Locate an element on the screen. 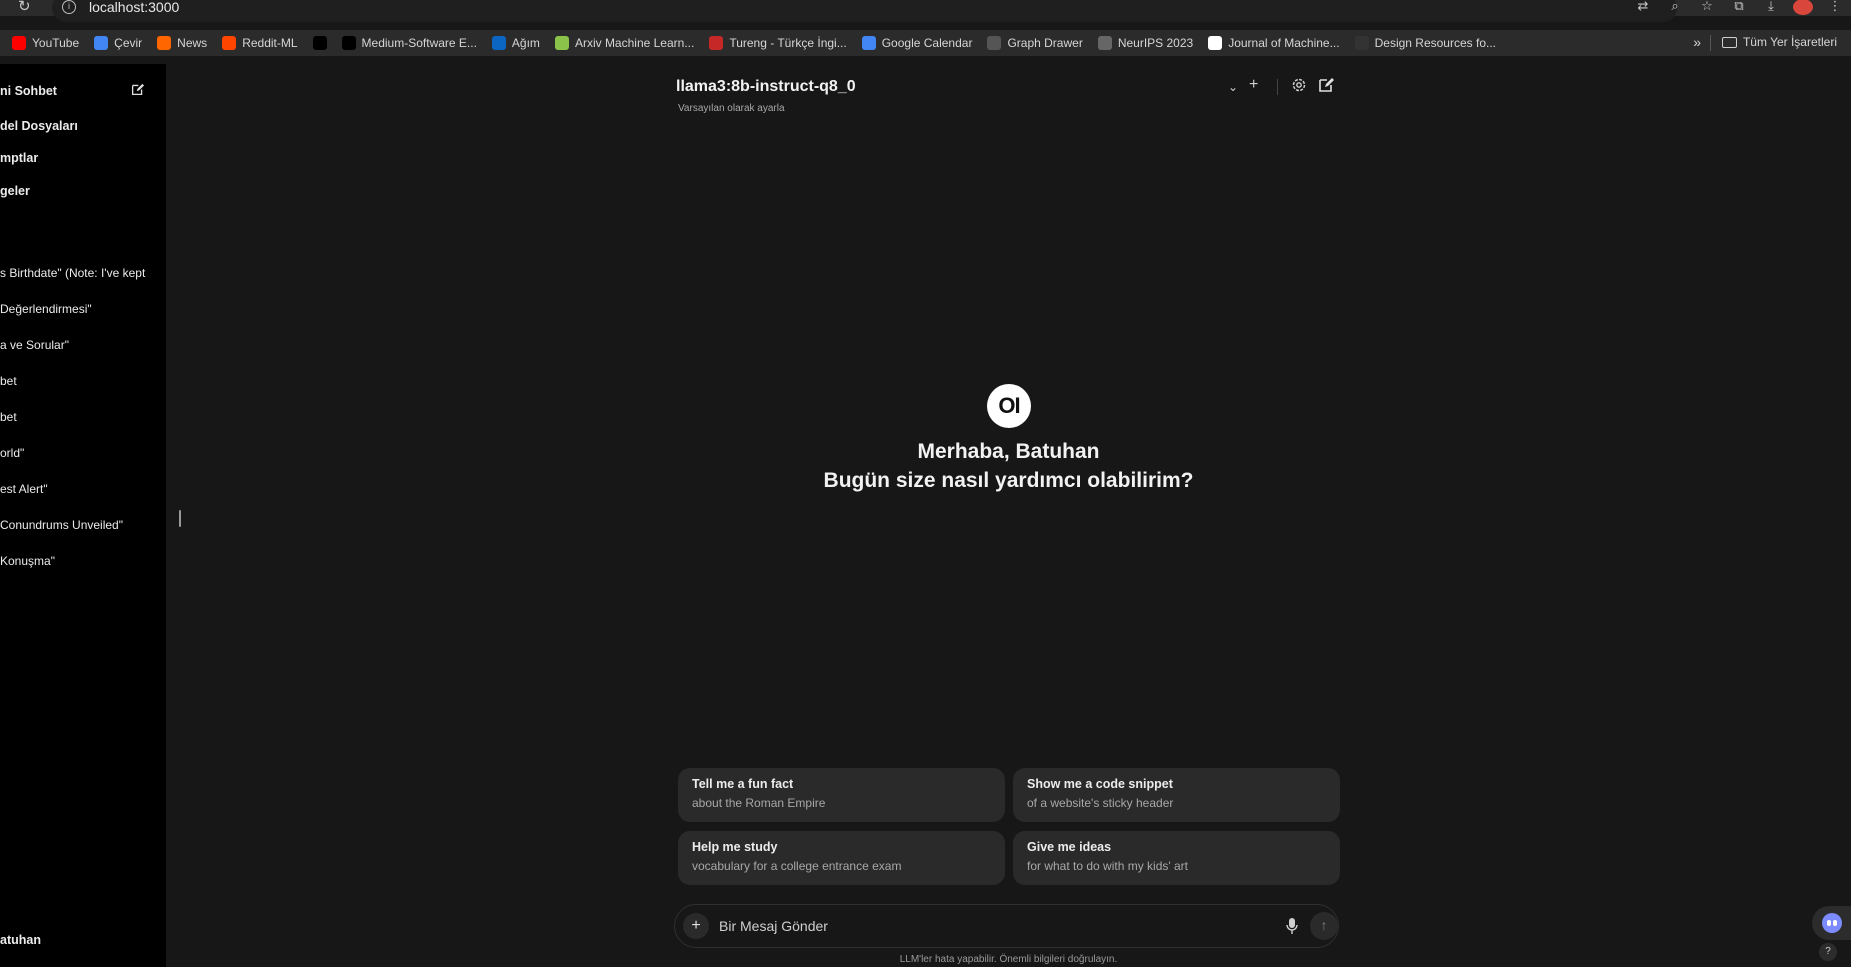 Image resolution: width=1851 pixels, height=967 pixels. chat-history-item: est Alert" is located at coordinates (24, 489).